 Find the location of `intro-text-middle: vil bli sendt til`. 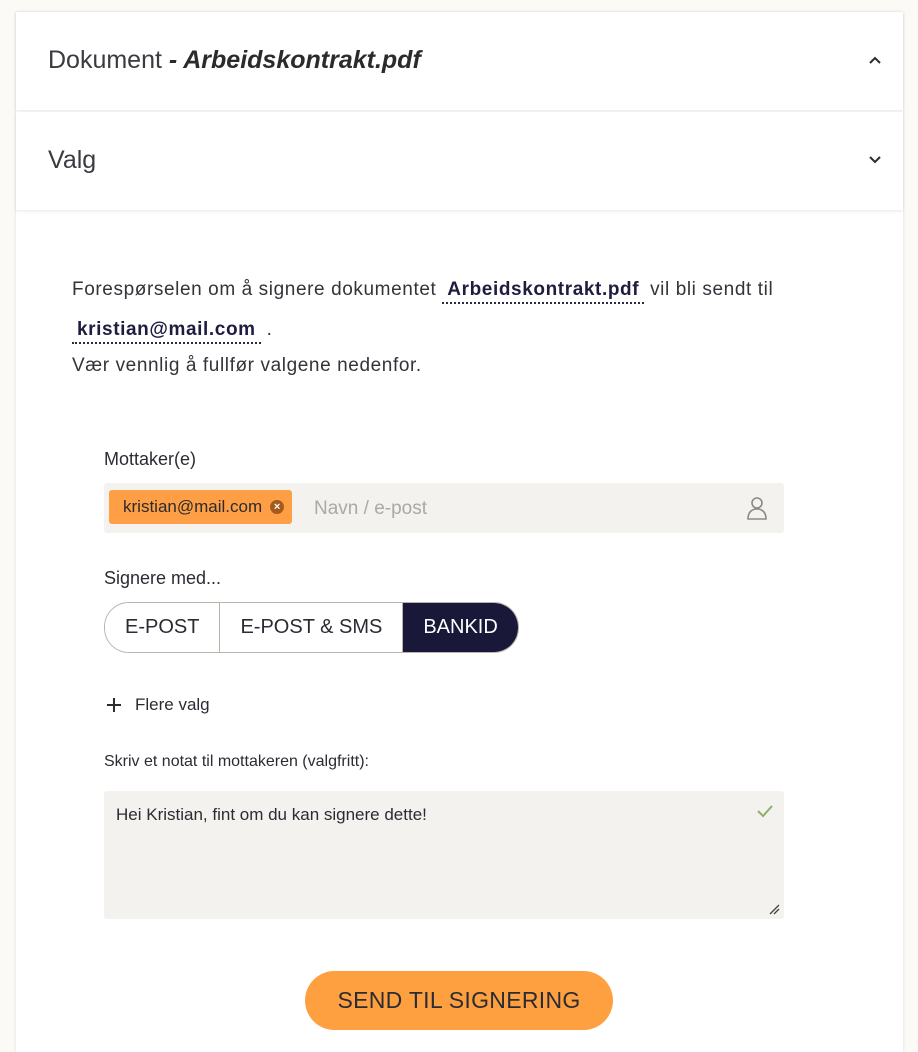

intro-text-middle: vil bli sendt til is located at coordinates (712, 289).